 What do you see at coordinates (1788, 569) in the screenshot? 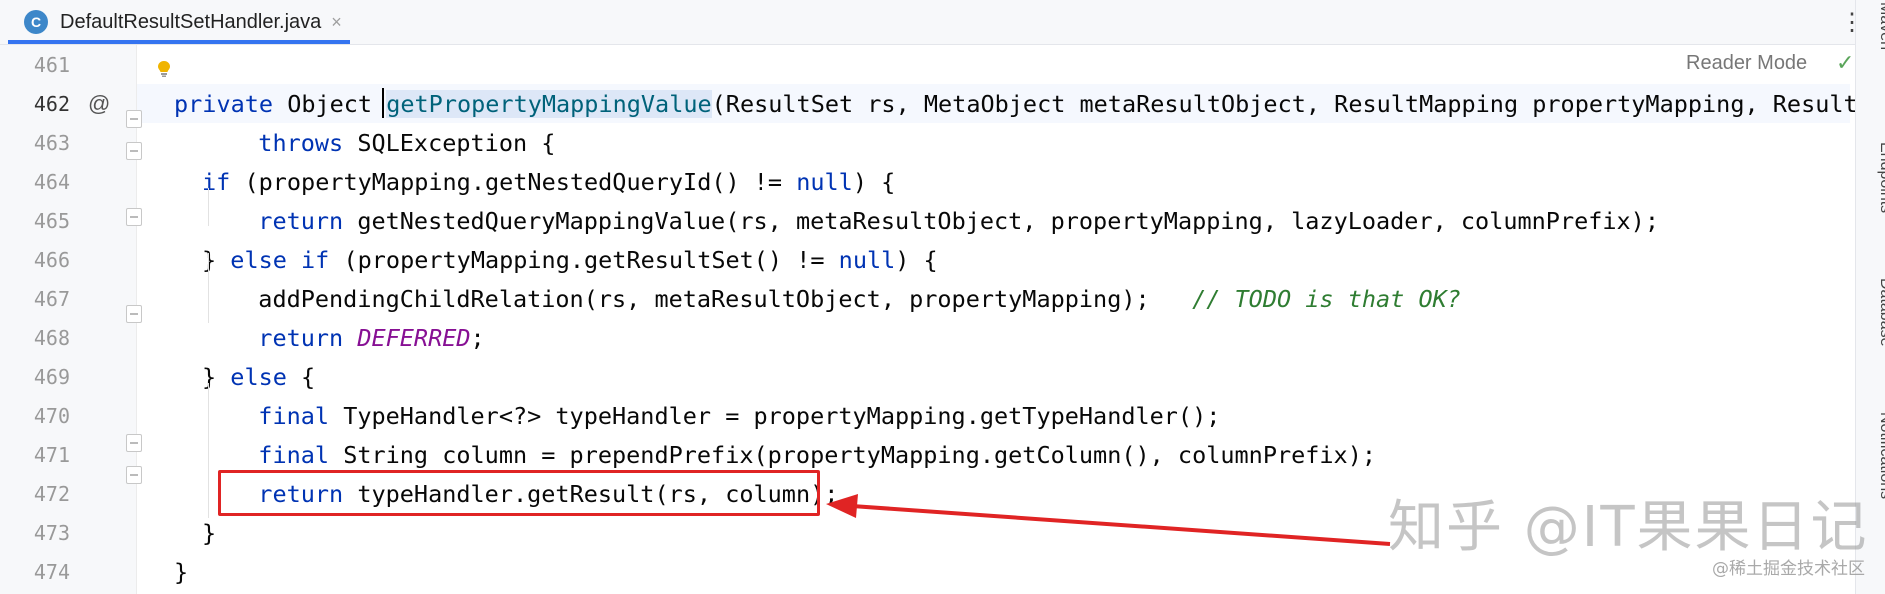
I see `juejin-watermark: @稀土掘金技术社区` at bounding box center [1788, 569].